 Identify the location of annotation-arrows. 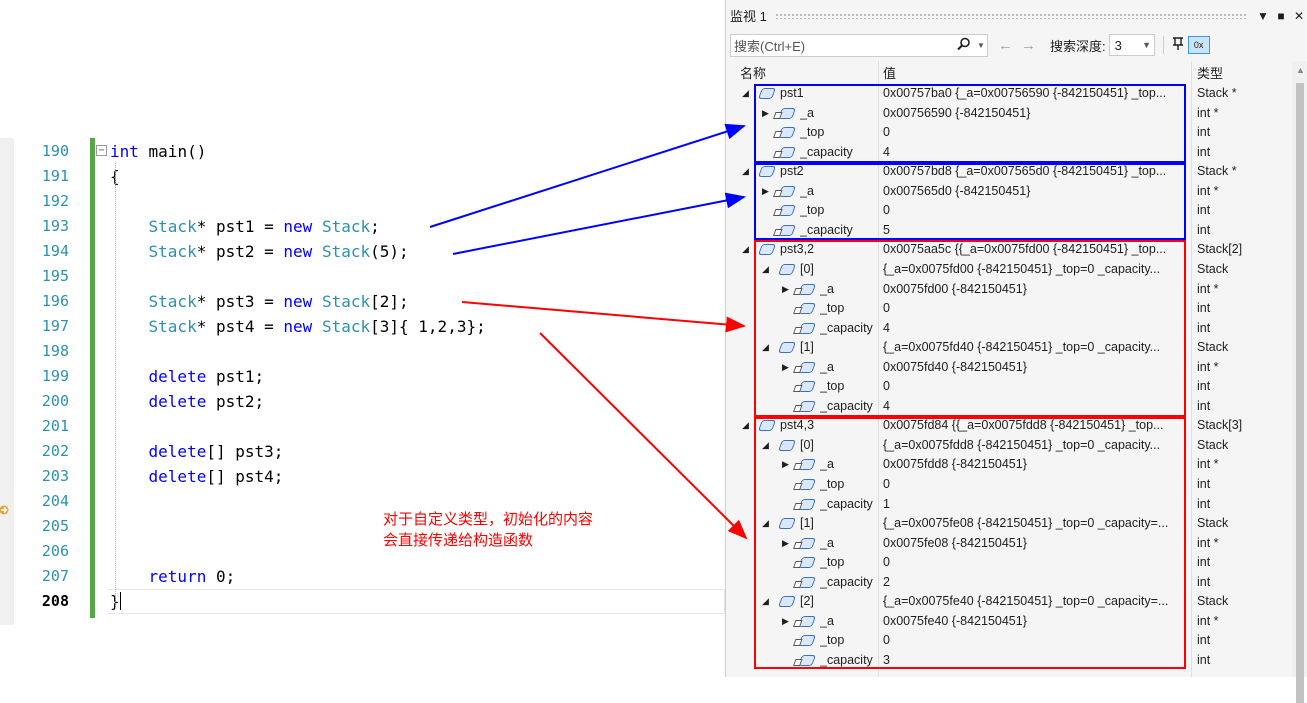
(588, 331).